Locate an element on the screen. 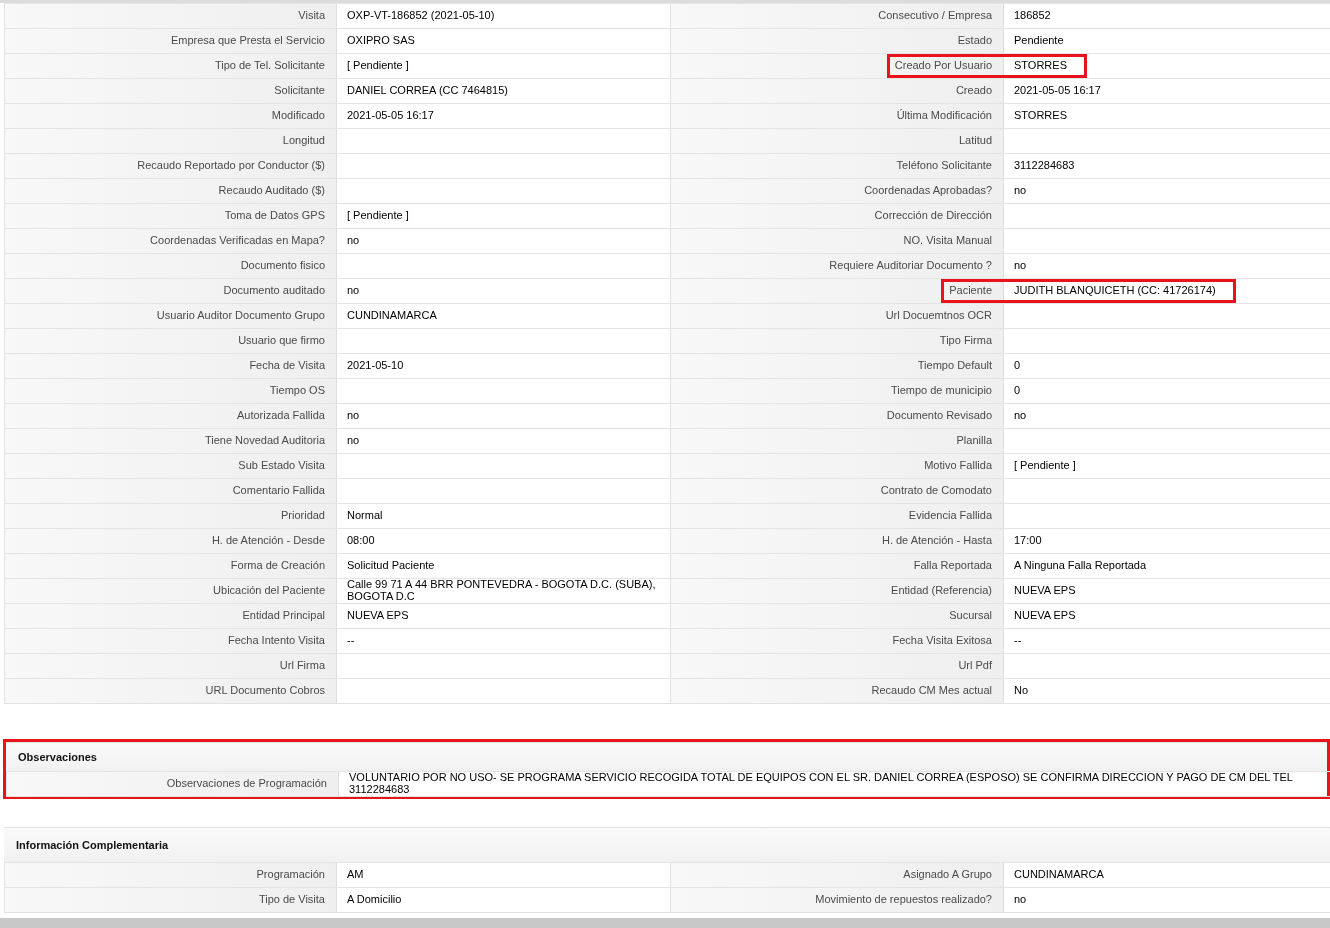 This screenshot has width=1330, height=928. field-label: H. de Atención - Desde is located at coordinates (170, 541).